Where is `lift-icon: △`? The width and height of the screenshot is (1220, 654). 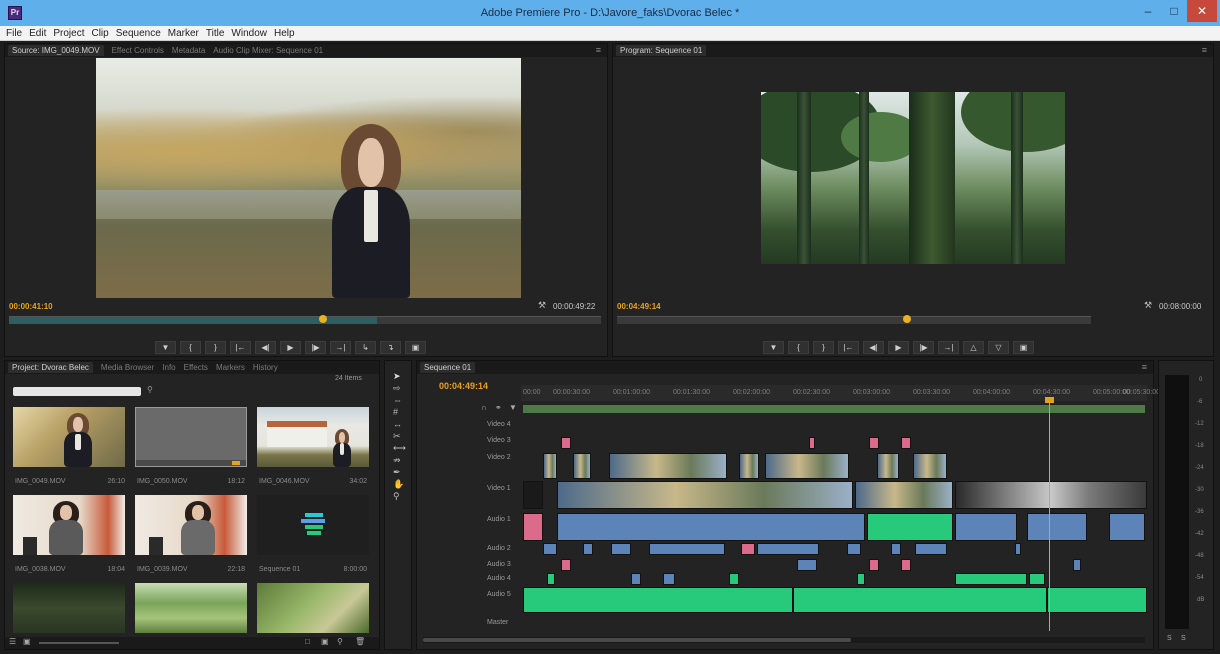 lift-icon: △ is located at coordinates (973, 347).